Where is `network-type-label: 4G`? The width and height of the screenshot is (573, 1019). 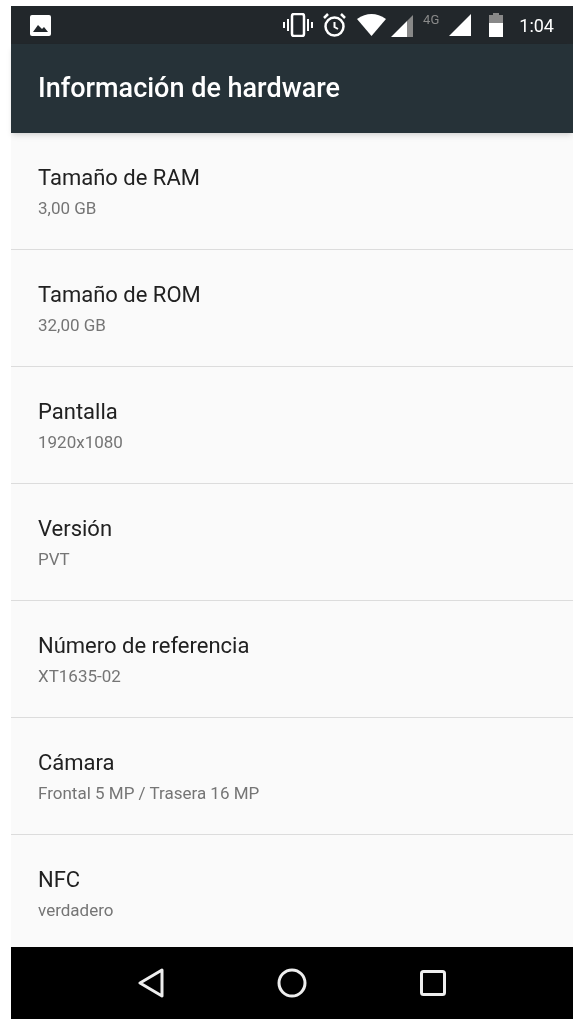
network-type-label: 4G is located at coordinates (431, 20).